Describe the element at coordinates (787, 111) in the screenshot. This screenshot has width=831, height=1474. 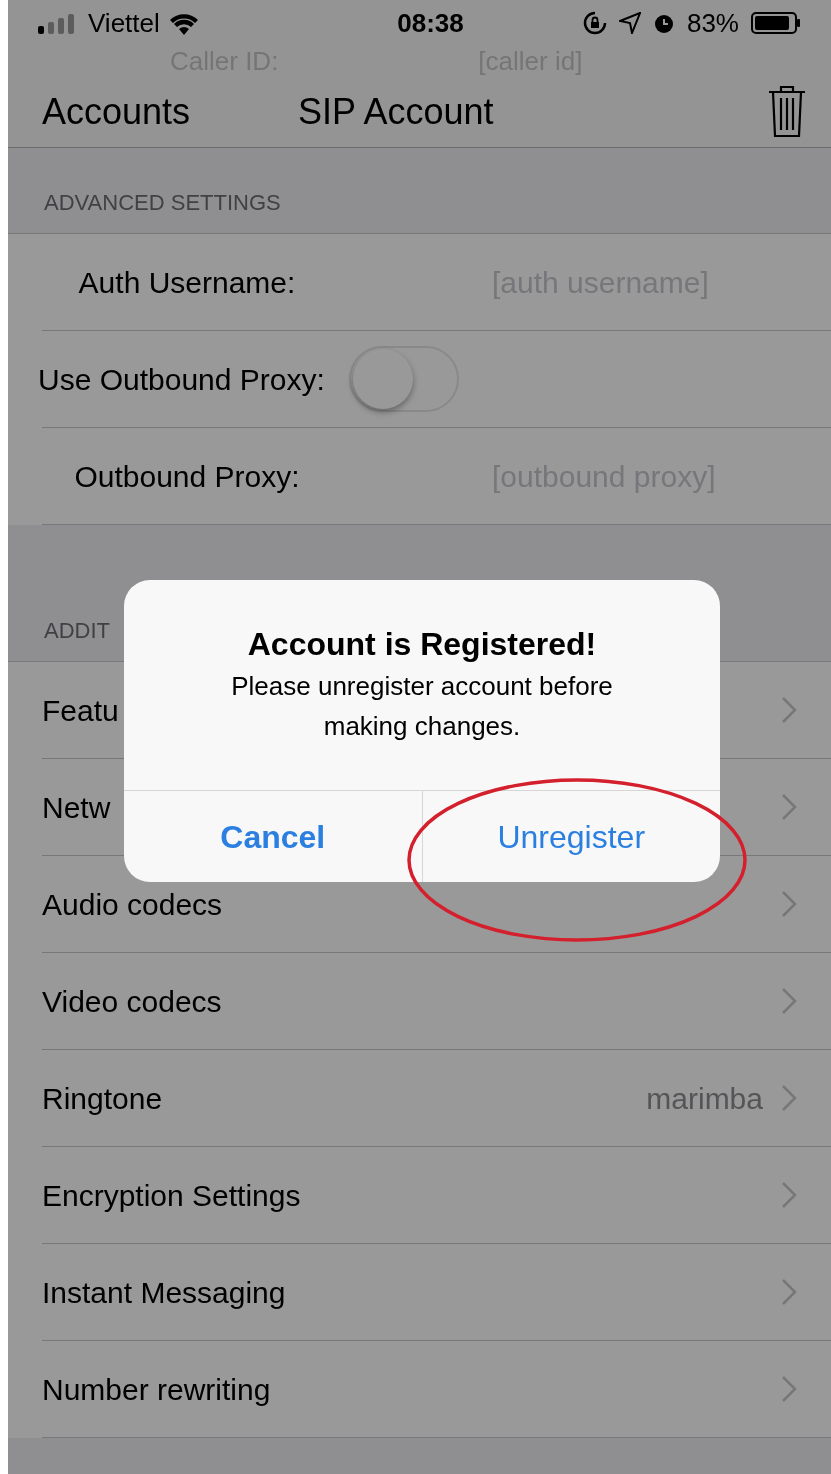
I see `trash-icon` at that location.